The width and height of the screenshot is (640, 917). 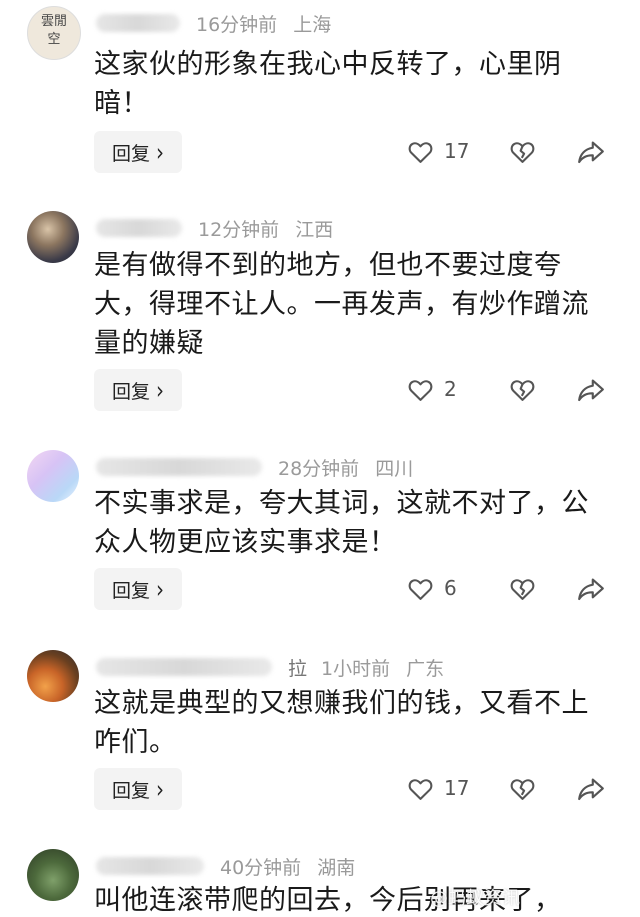 What do you see at coordinates (475, 898) in the screenshot?
I see `watermark: @蚂蚁资讯` at bounding box center [475, 898].